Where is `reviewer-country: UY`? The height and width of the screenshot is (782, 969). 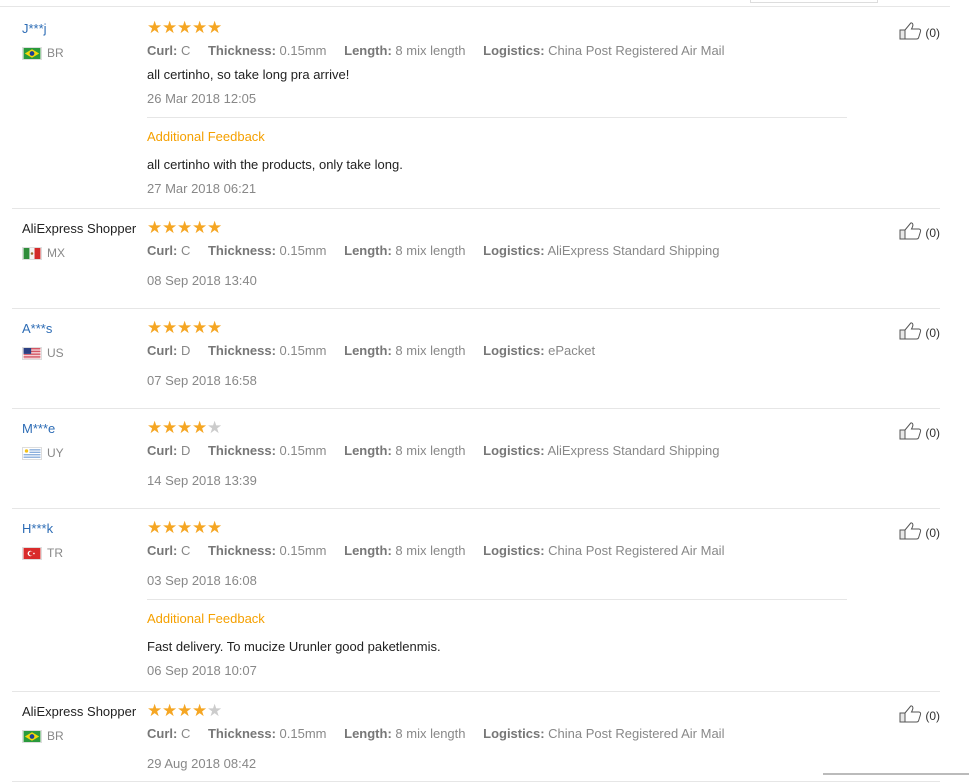 reviewer-country: UY is located at coordinates (84, 453).